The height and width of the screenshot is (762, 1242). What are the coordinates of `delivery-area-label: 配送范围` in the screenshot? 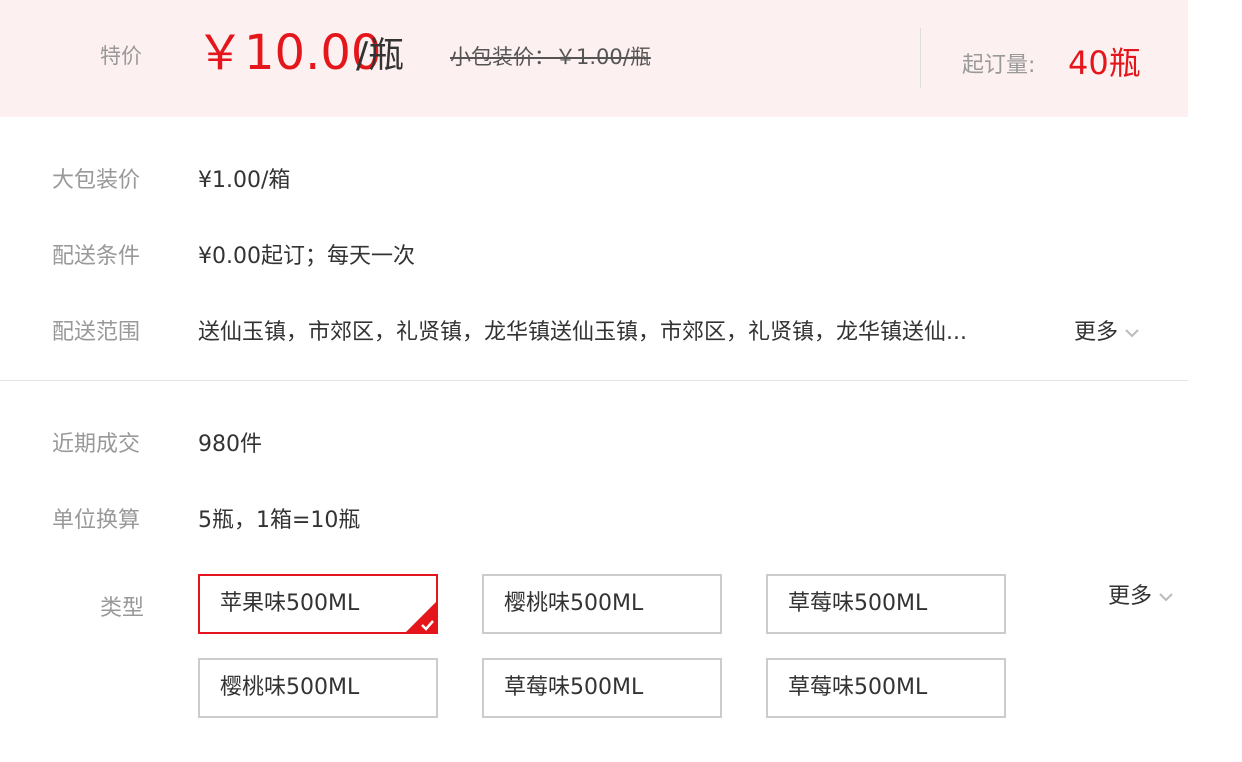 It's located at (96, 332).